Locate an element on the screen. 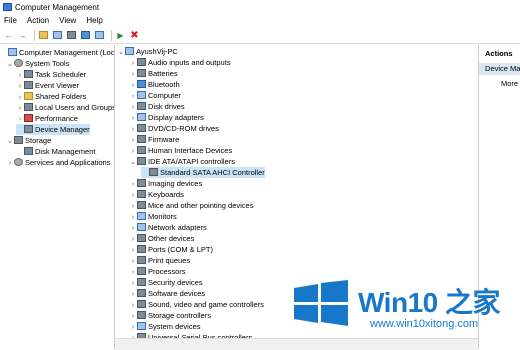 The width and height of the screenshot is (520, 350). console-tree-item: › Shared Folders is located at coordinates (51, 96).